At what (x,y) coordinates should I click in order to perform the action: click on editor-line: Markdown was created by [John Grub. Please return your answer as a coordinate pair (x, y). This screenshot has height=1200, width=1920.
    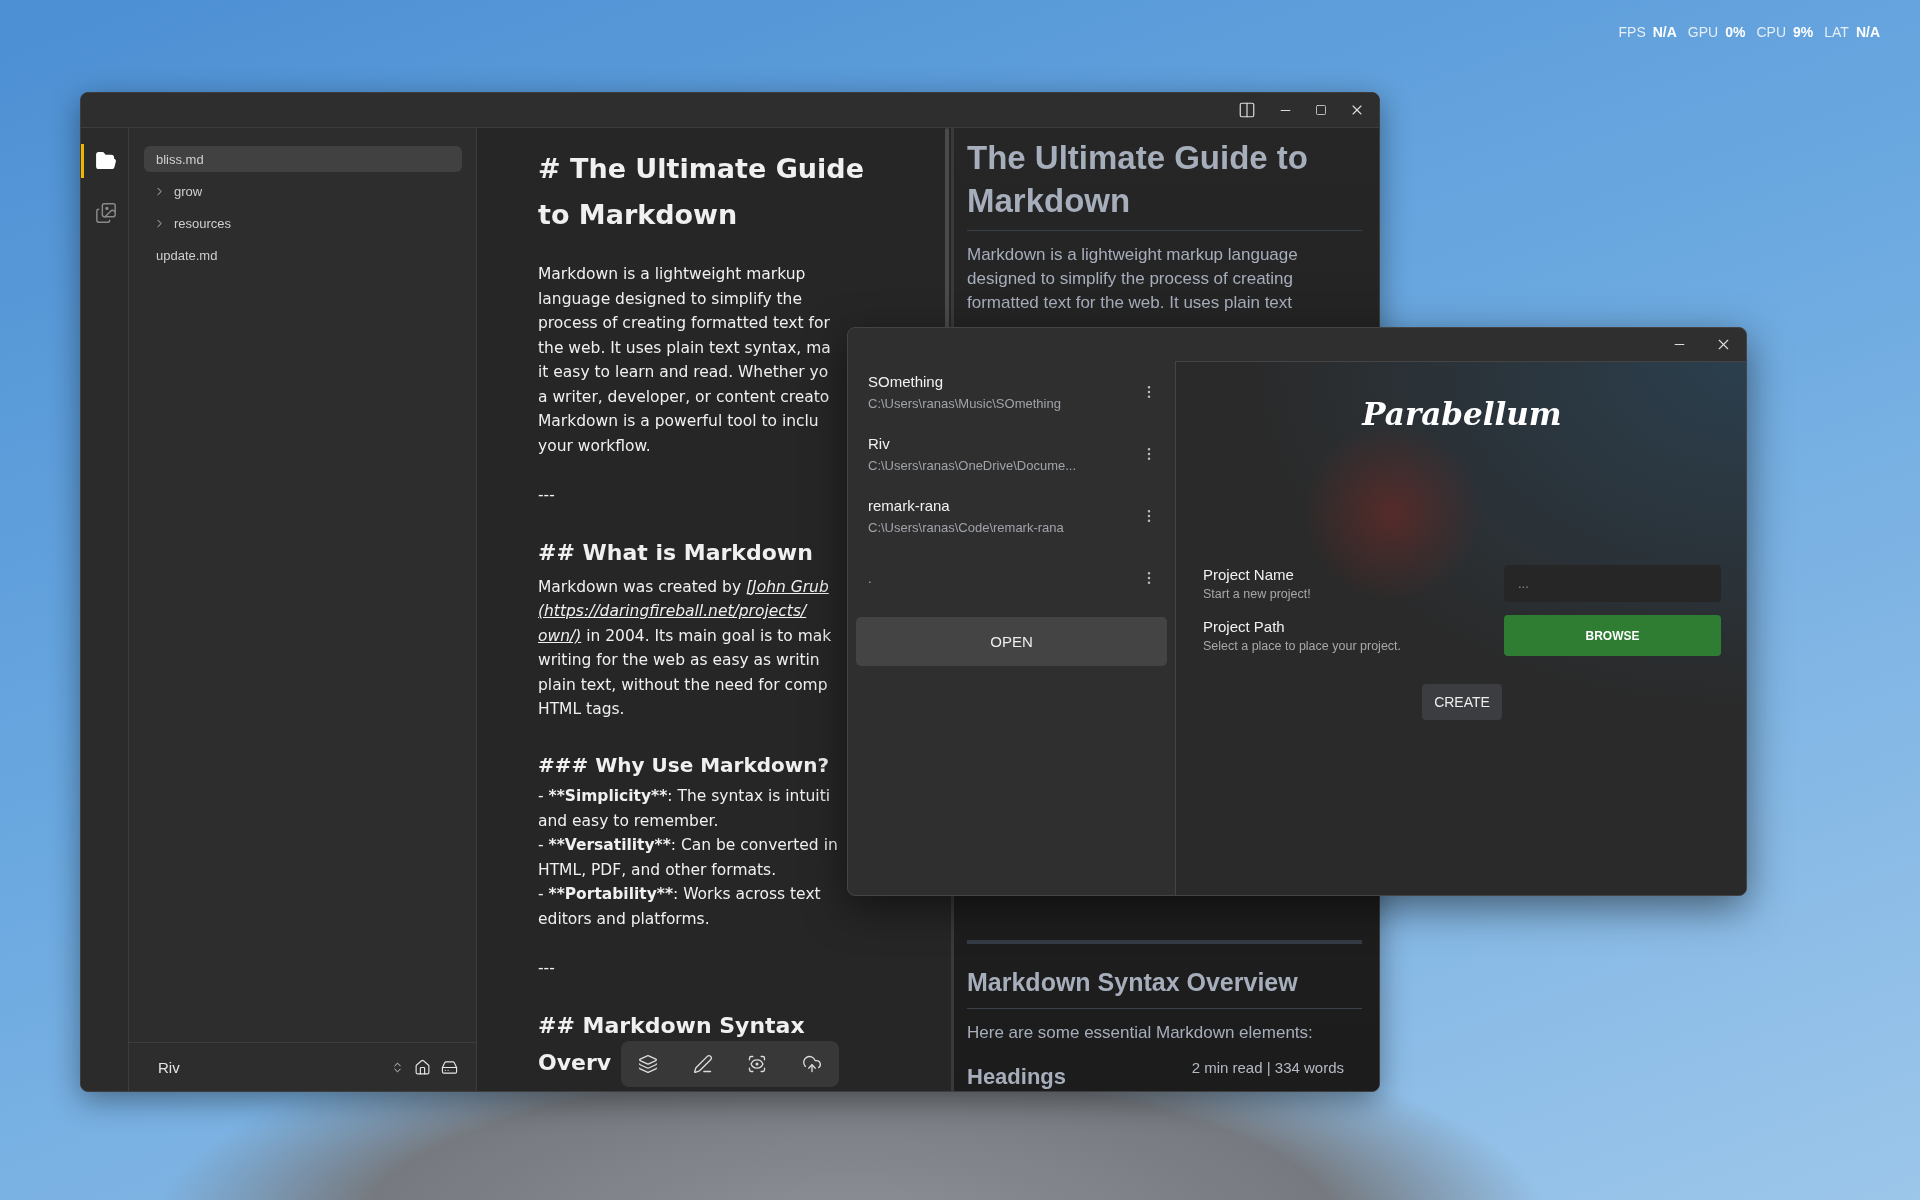
    Looking at the image, I should click on (683, 587).